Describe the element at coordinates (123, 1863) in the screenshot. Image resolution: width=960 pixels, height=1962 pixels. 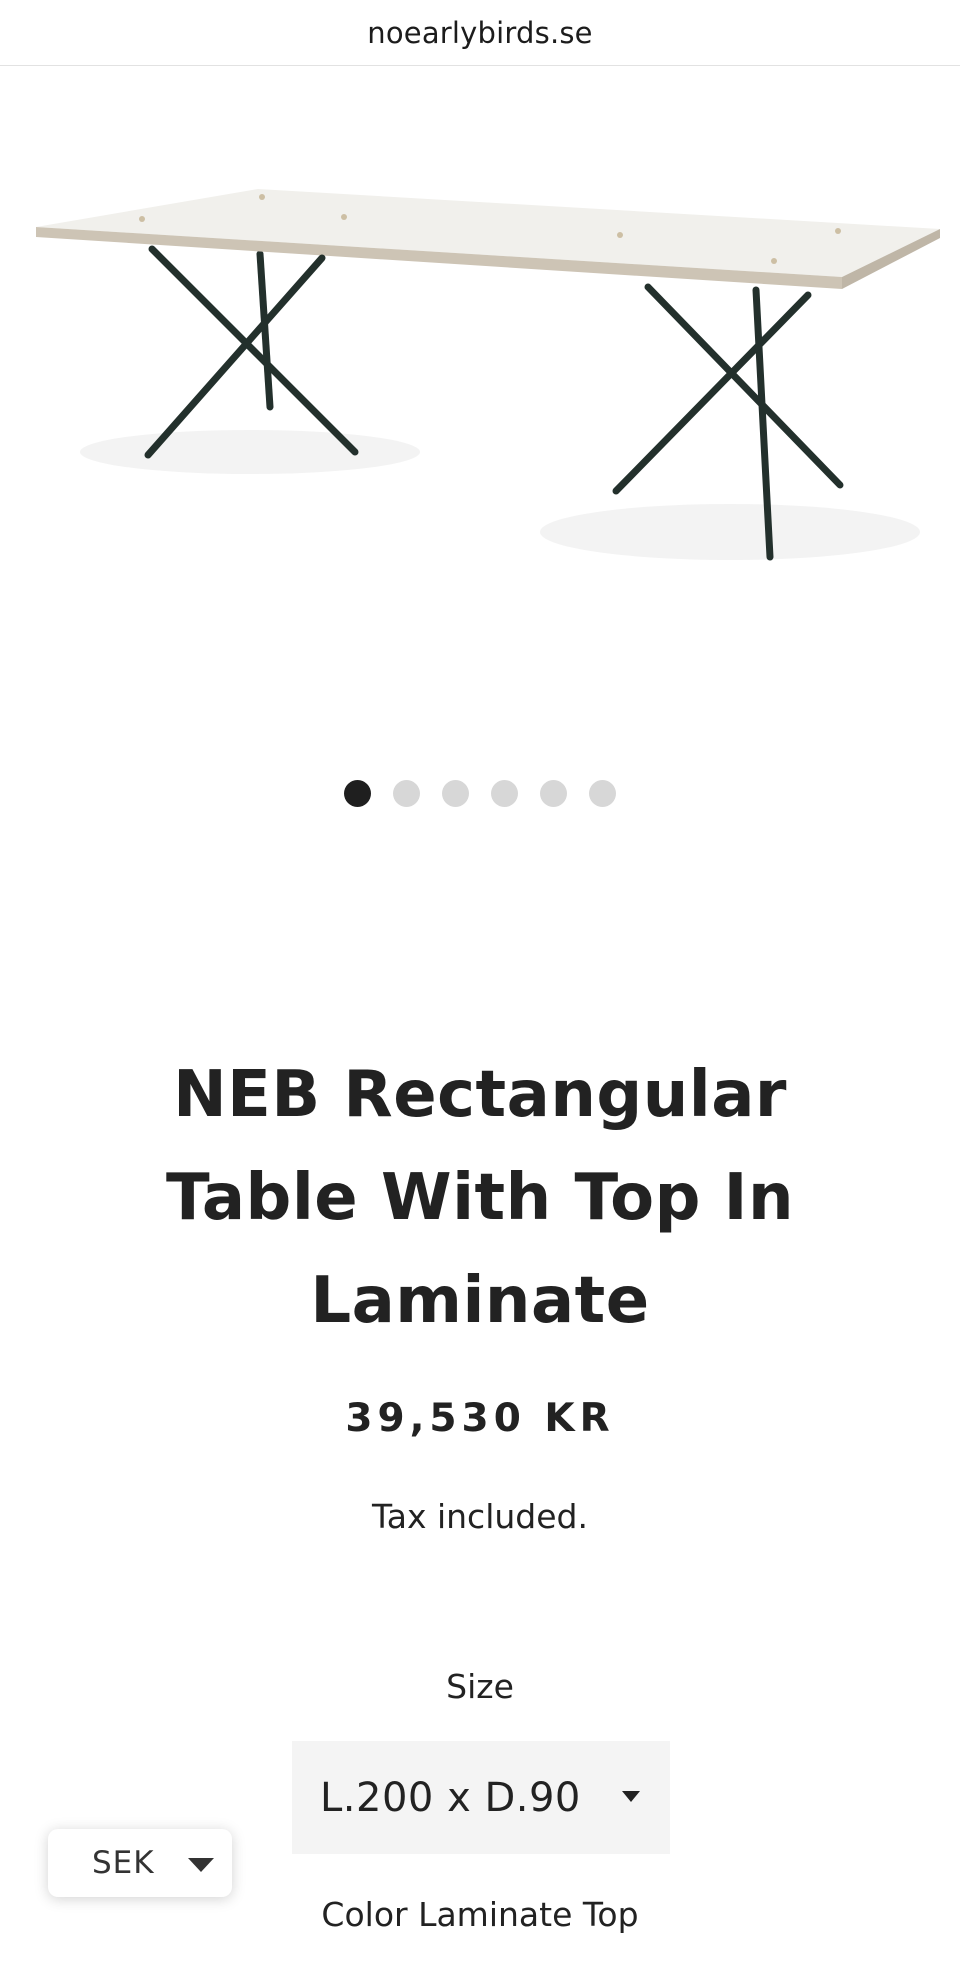
I see `currency-label: SEK` at that location.